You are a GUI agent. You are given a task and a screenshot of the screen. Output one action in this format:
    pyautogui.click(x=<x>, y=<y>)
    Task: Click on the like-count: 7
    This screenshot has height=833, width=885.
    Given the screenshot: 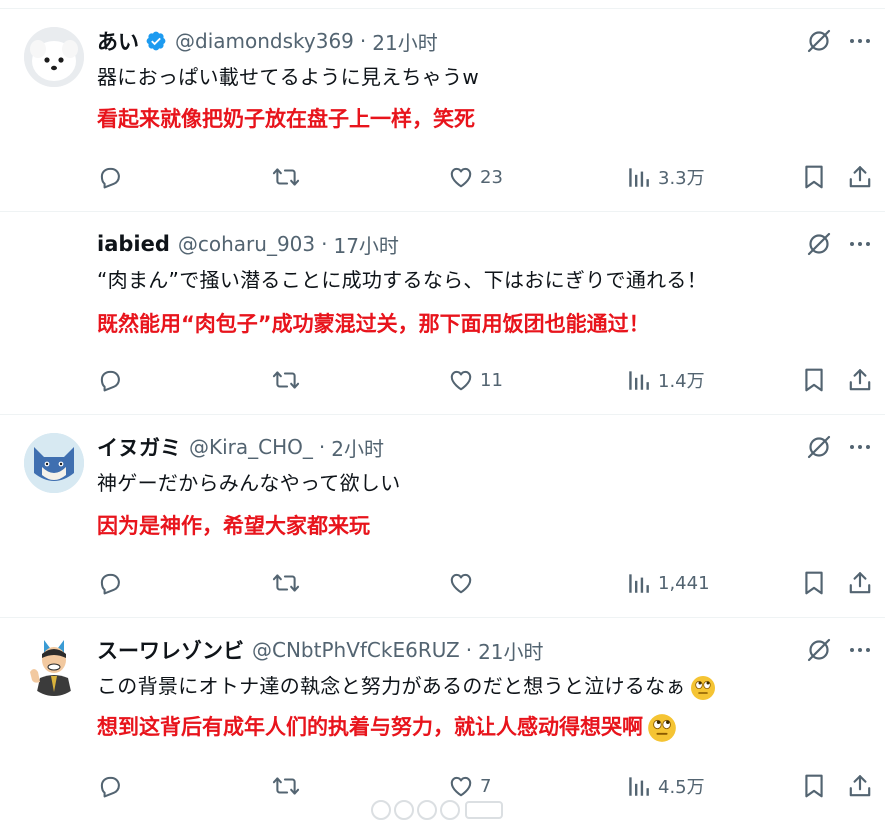 What is the action you would take?
    pyautogui.click(x=486, y=786)
    